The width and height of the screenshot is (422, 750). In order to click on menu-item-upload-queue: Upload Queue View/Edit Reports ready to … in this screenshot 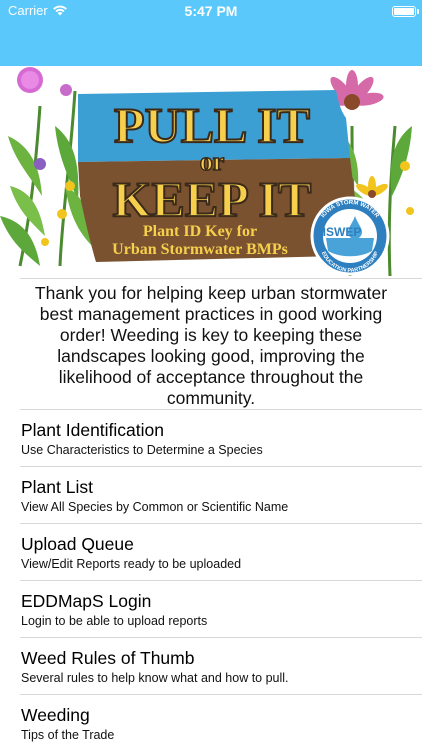, I will do `click(211, 552)`.